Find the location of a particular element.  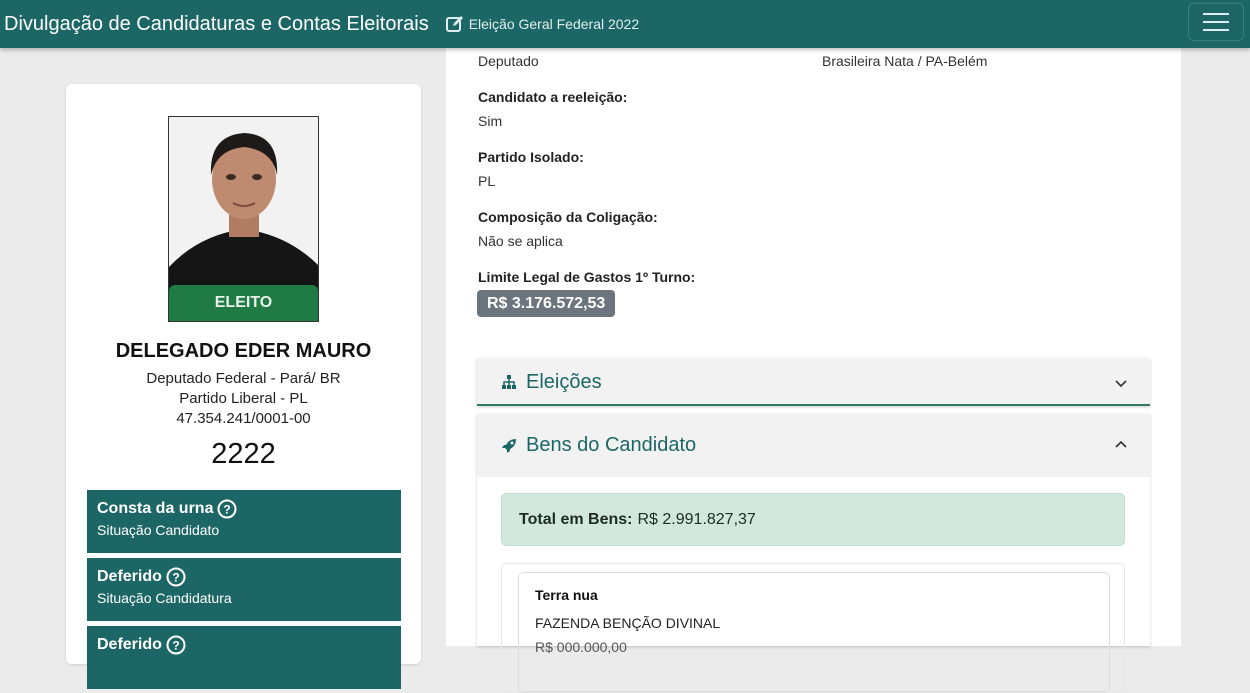

party-label: Partido Isolado: is located at coordinates (531, 157).